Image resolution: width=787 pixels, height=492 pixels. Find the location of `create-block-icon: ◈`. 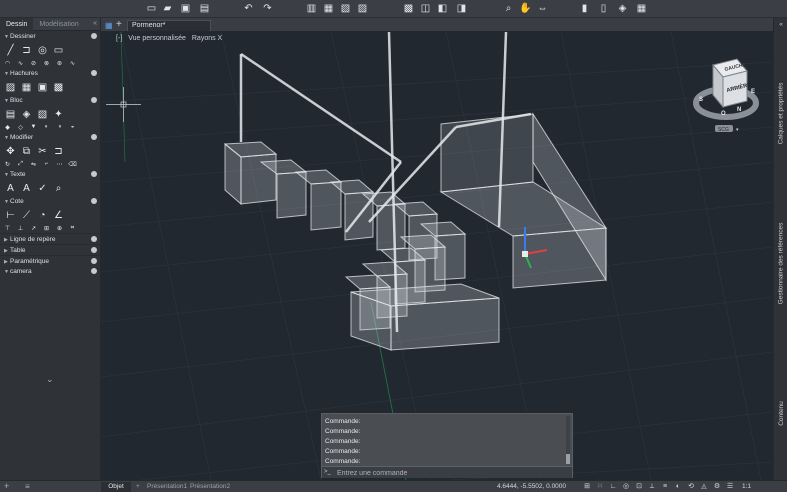

create-block-icon: ◈ is located at coordinates (26, 114).